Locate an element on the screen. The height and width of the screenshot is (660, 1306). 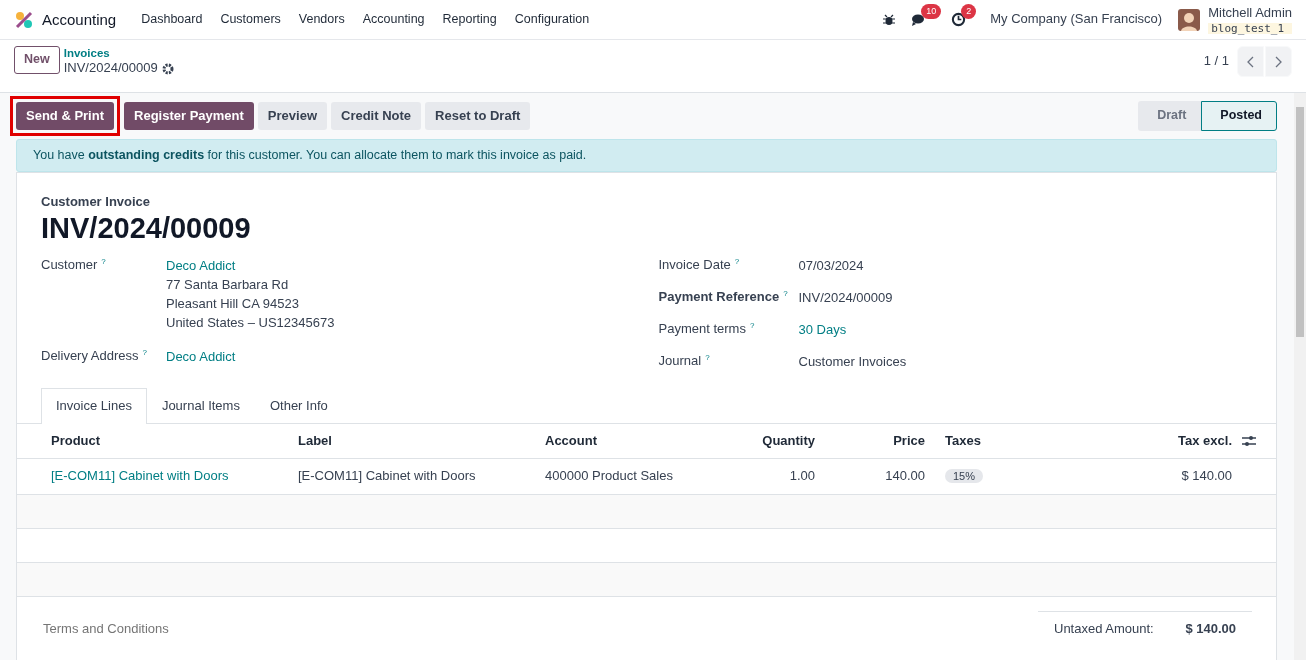
record-name: INV/2024/00009 is located at coordinates (110, 68).